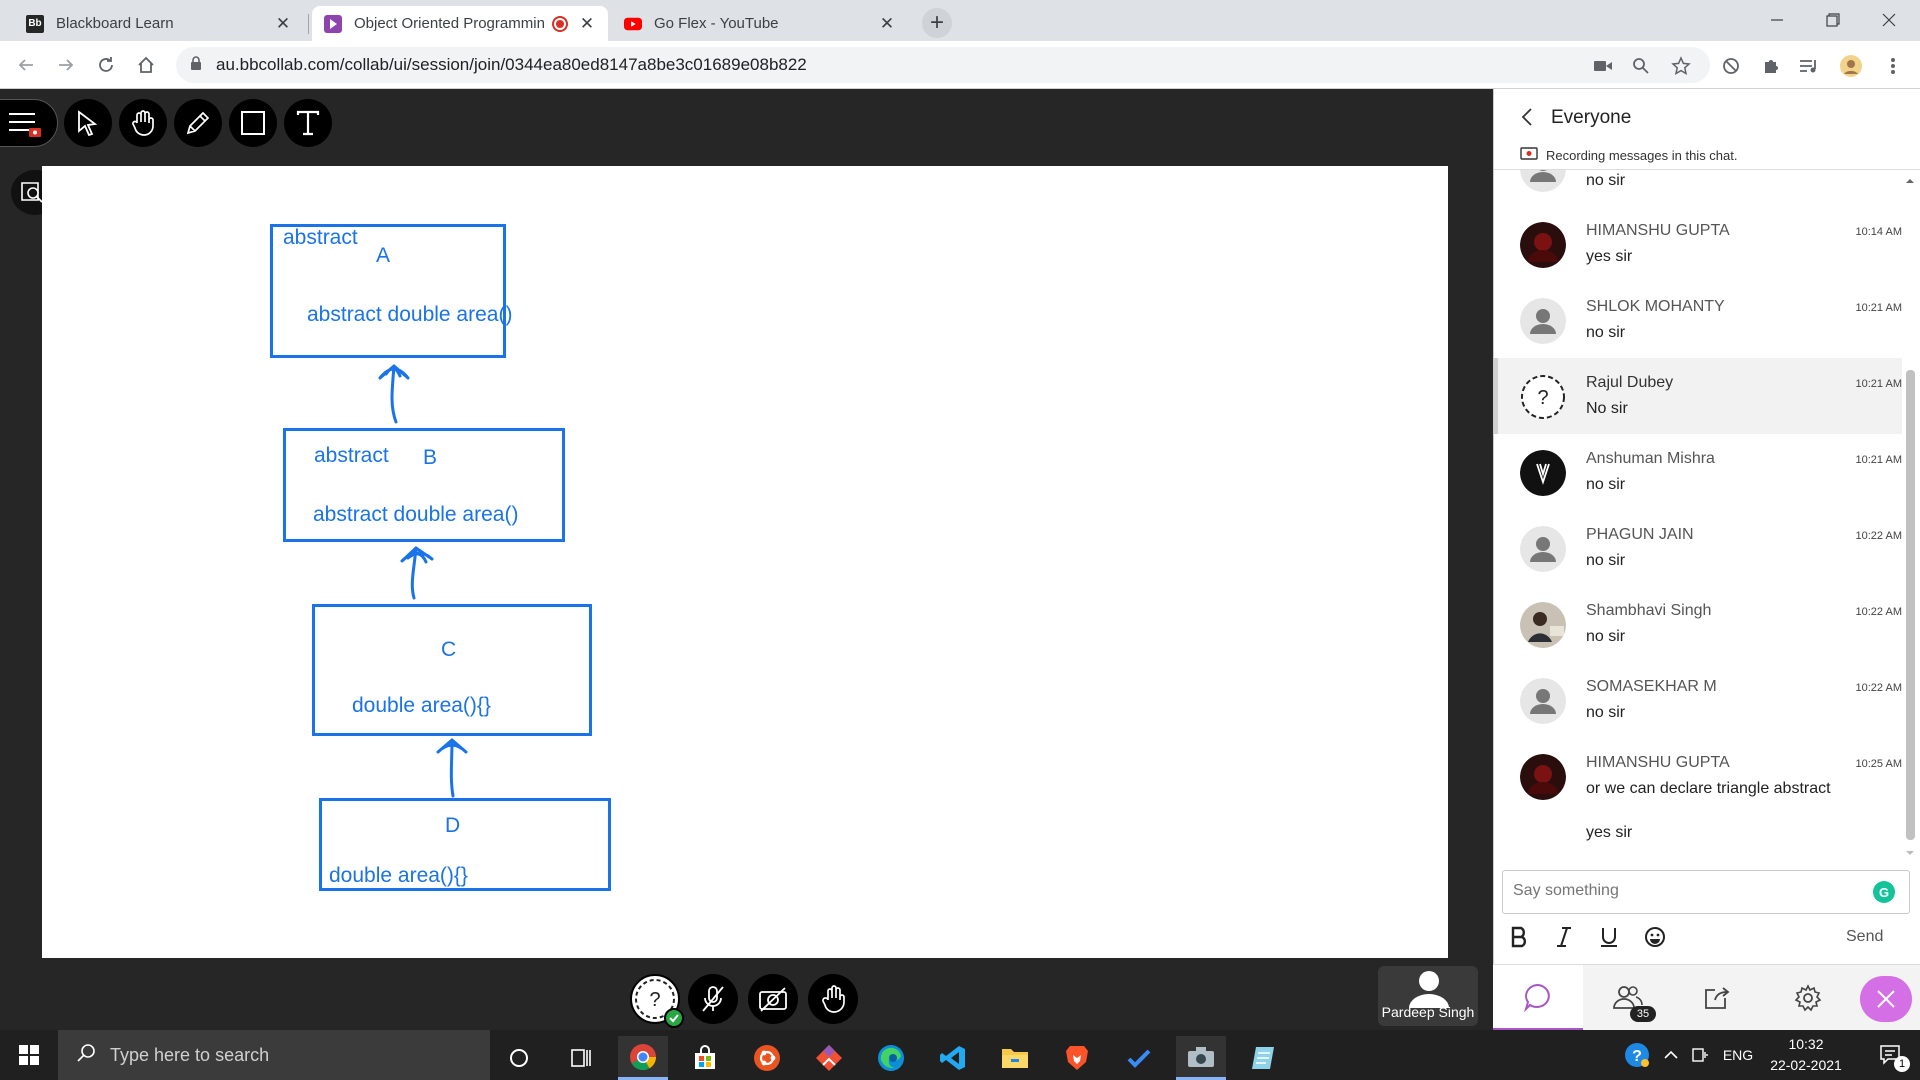 The image size is (1920, 1080). Describe the element at coordinates (1893, 66) in the screenshot. I see `browser-menu-icon` at that location.